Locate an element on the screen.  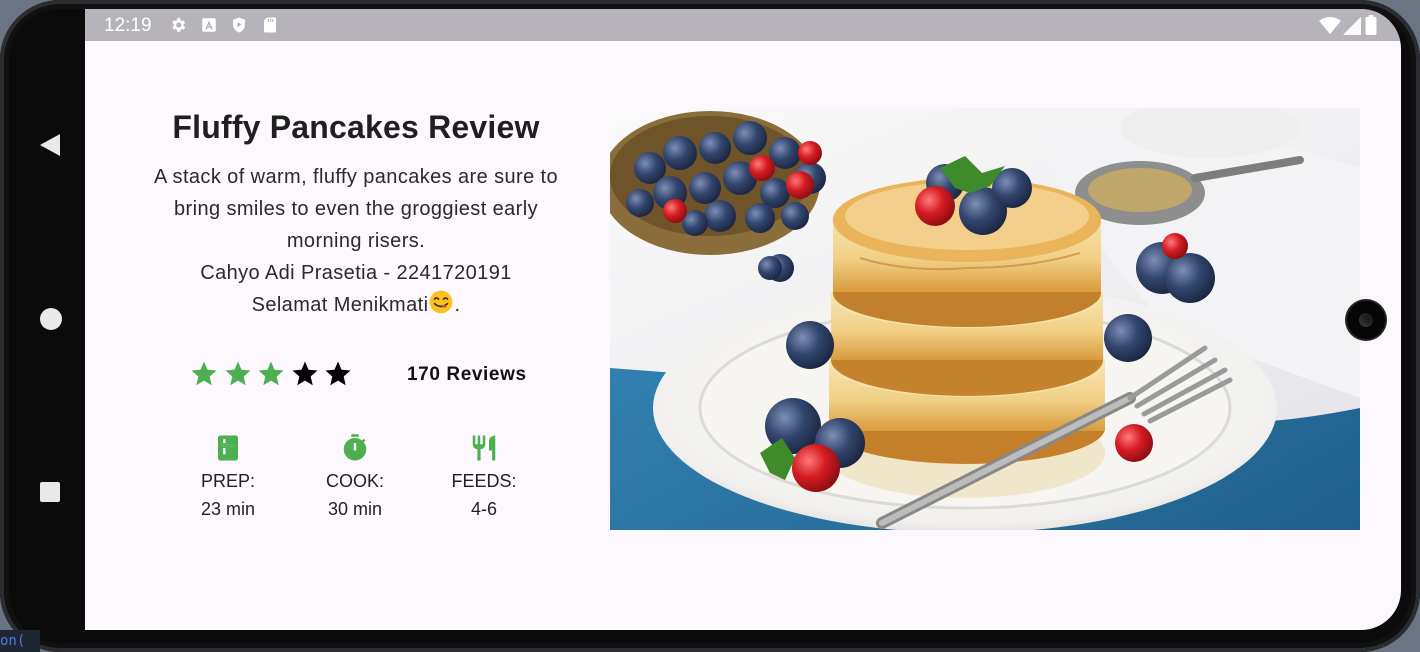
info-feeds: FEEDS: 4-6 is located at coordinates (484, 478).